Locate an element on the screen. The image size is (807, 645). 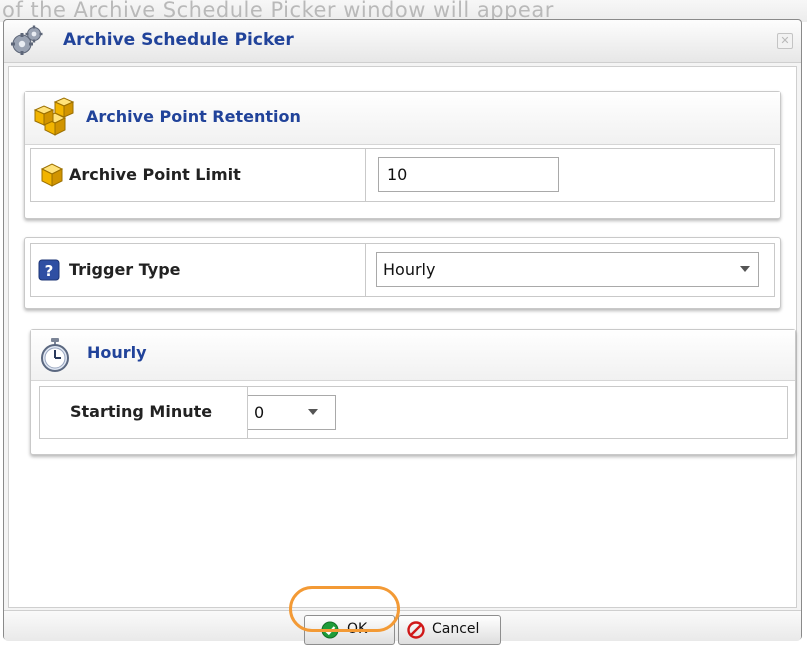
close-icon: ✕ is located at coordinates (785, 41).